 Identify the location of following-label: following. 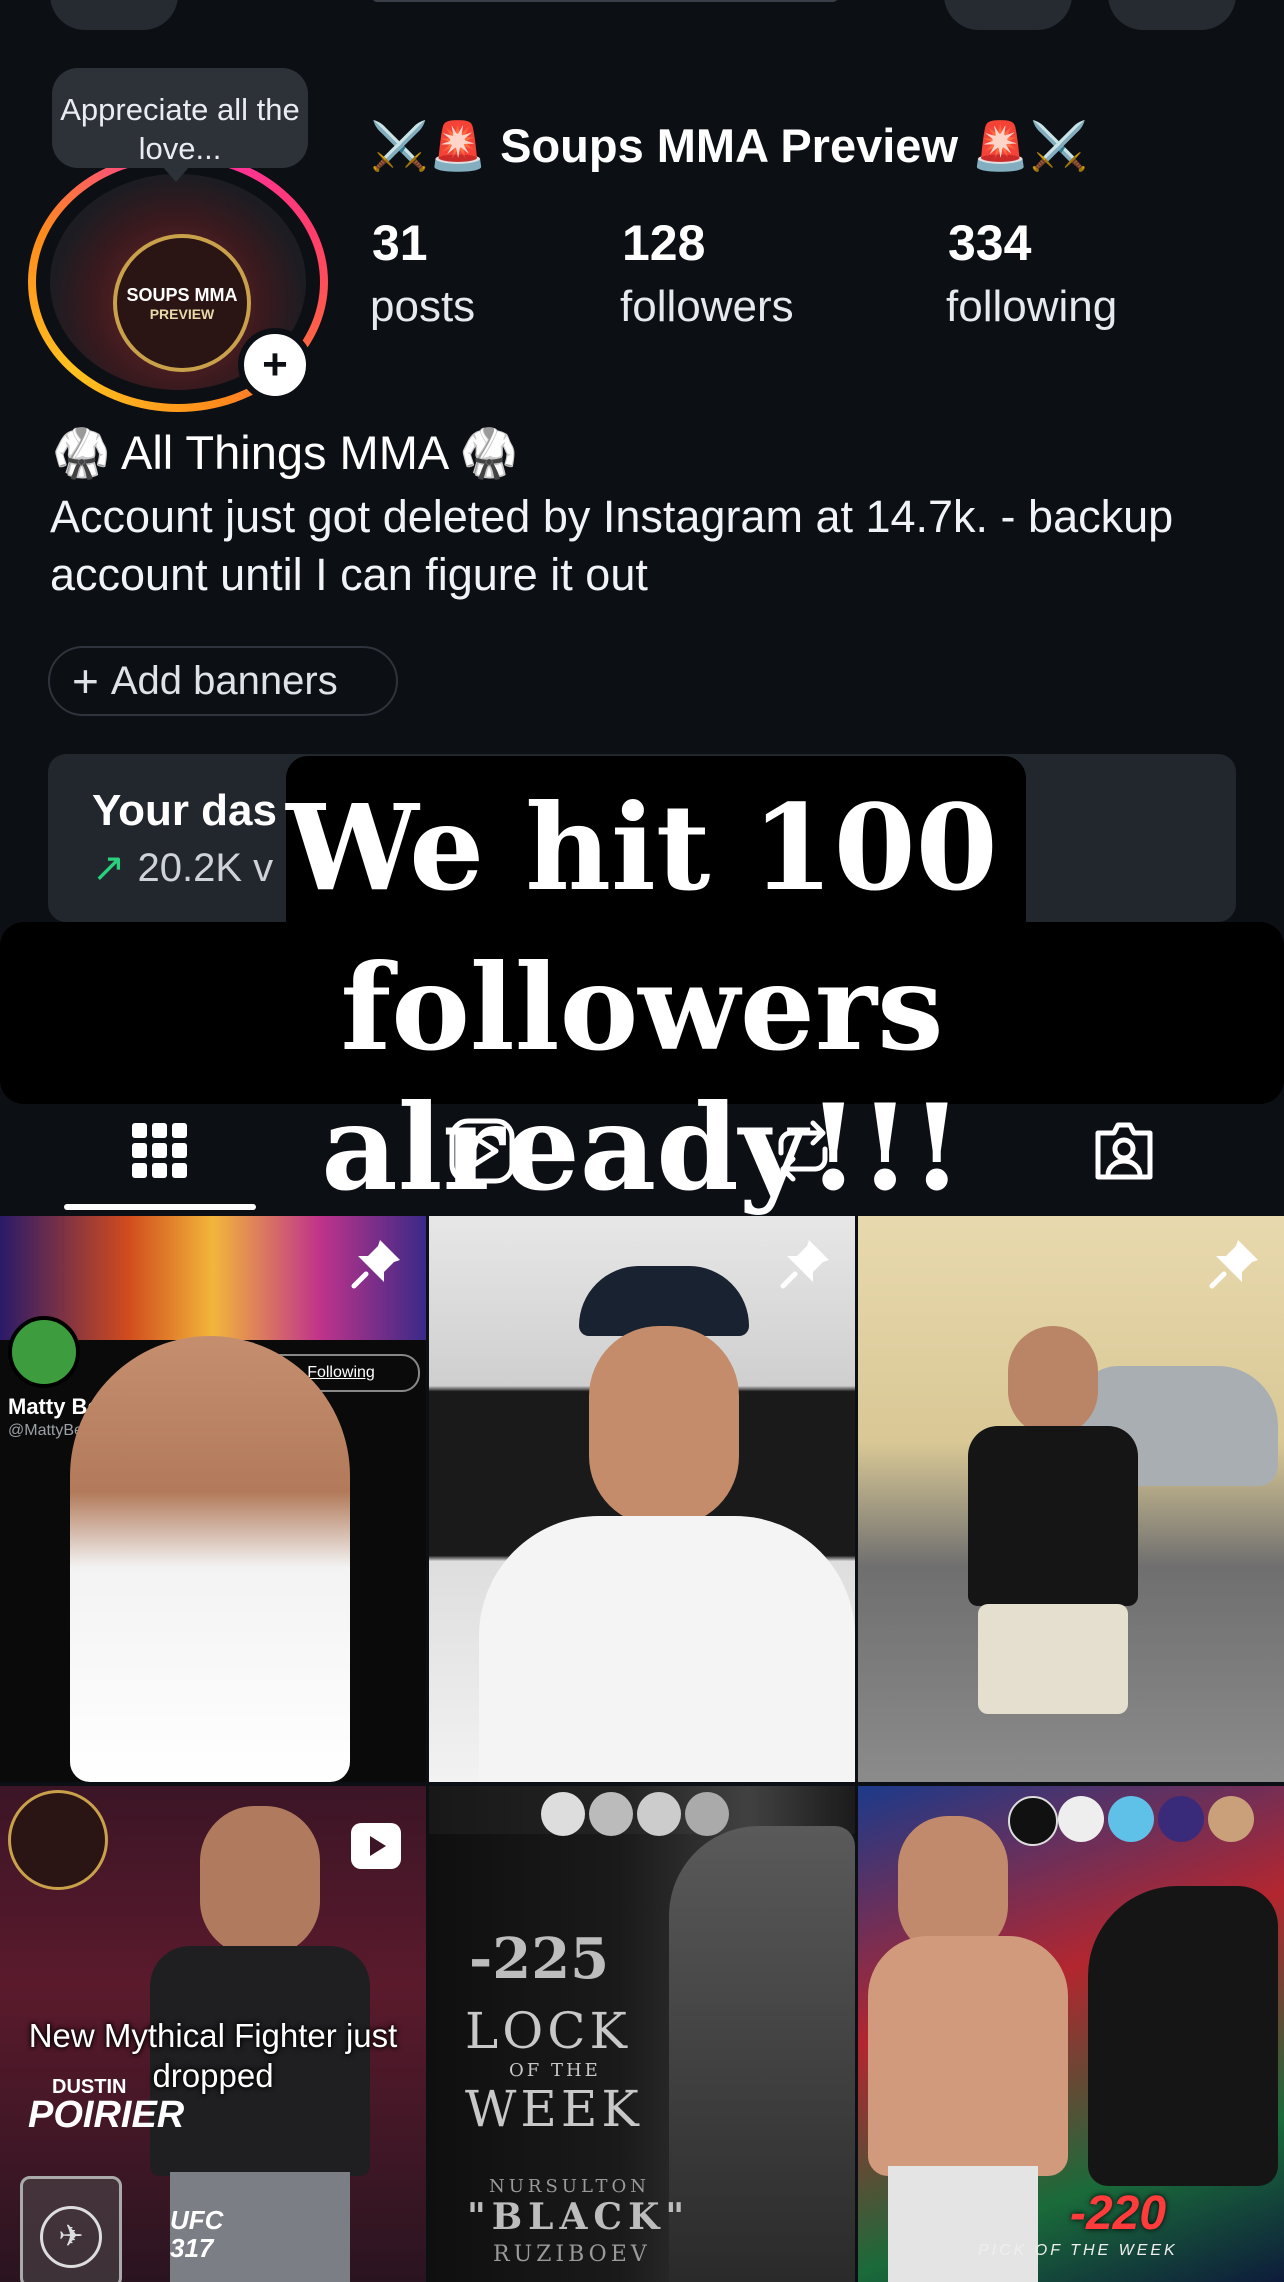
(1031, 307).